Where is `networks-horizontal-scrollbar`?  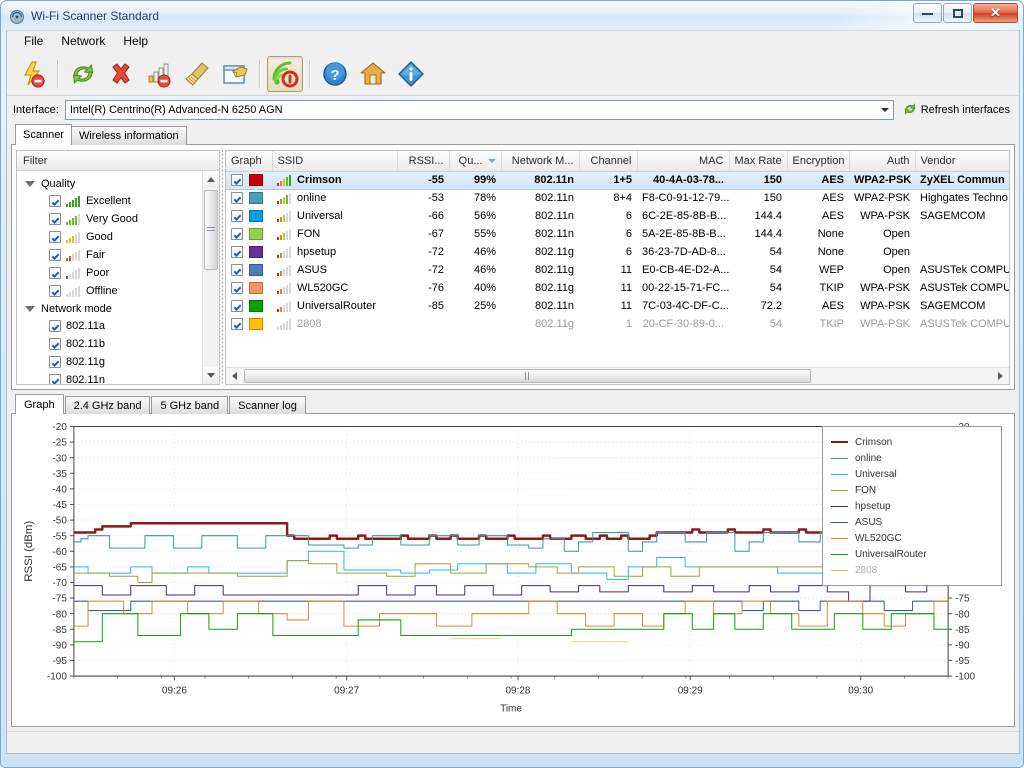
networks-horizontal-scrollbar is located at coordinates (617, 375).